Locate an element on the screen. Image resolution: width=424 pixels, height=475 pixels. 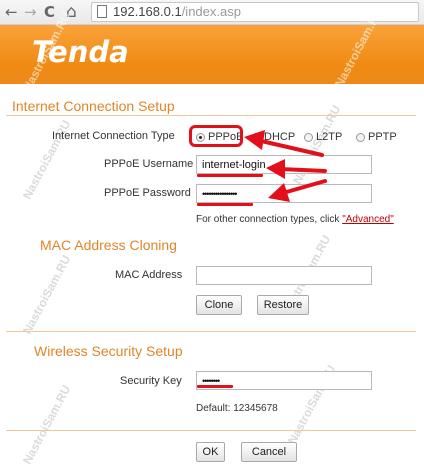
arrow-to-password is located at coordinates (304, 187).